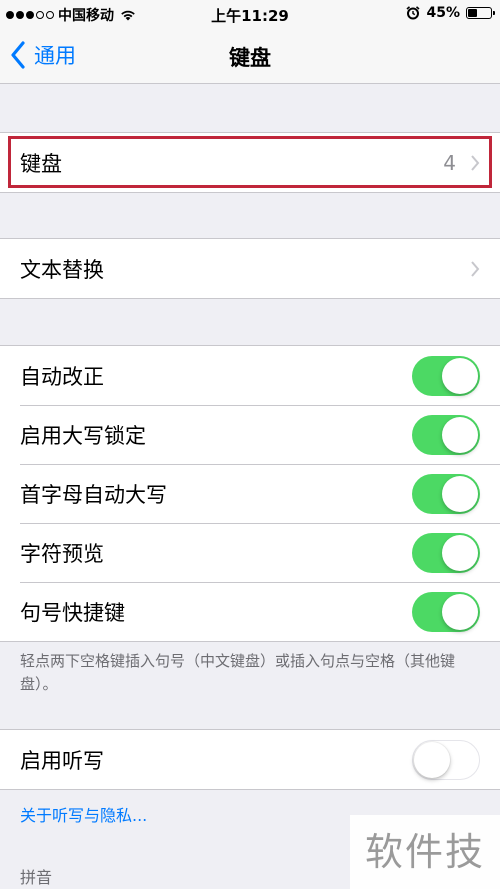  Describe the element at coordinates (446, 435) in the screenshot. I see `caps-lock-toggle` at that location.